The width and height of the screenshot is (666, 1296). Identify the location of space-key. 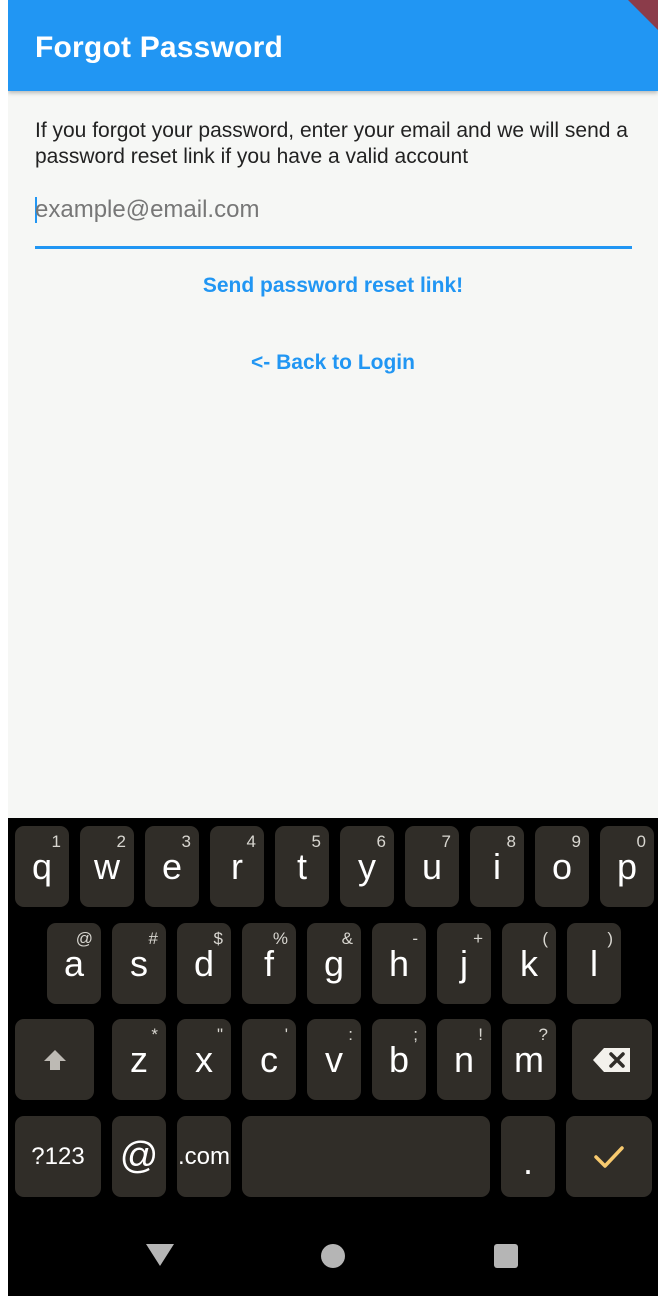
(366, 1156).